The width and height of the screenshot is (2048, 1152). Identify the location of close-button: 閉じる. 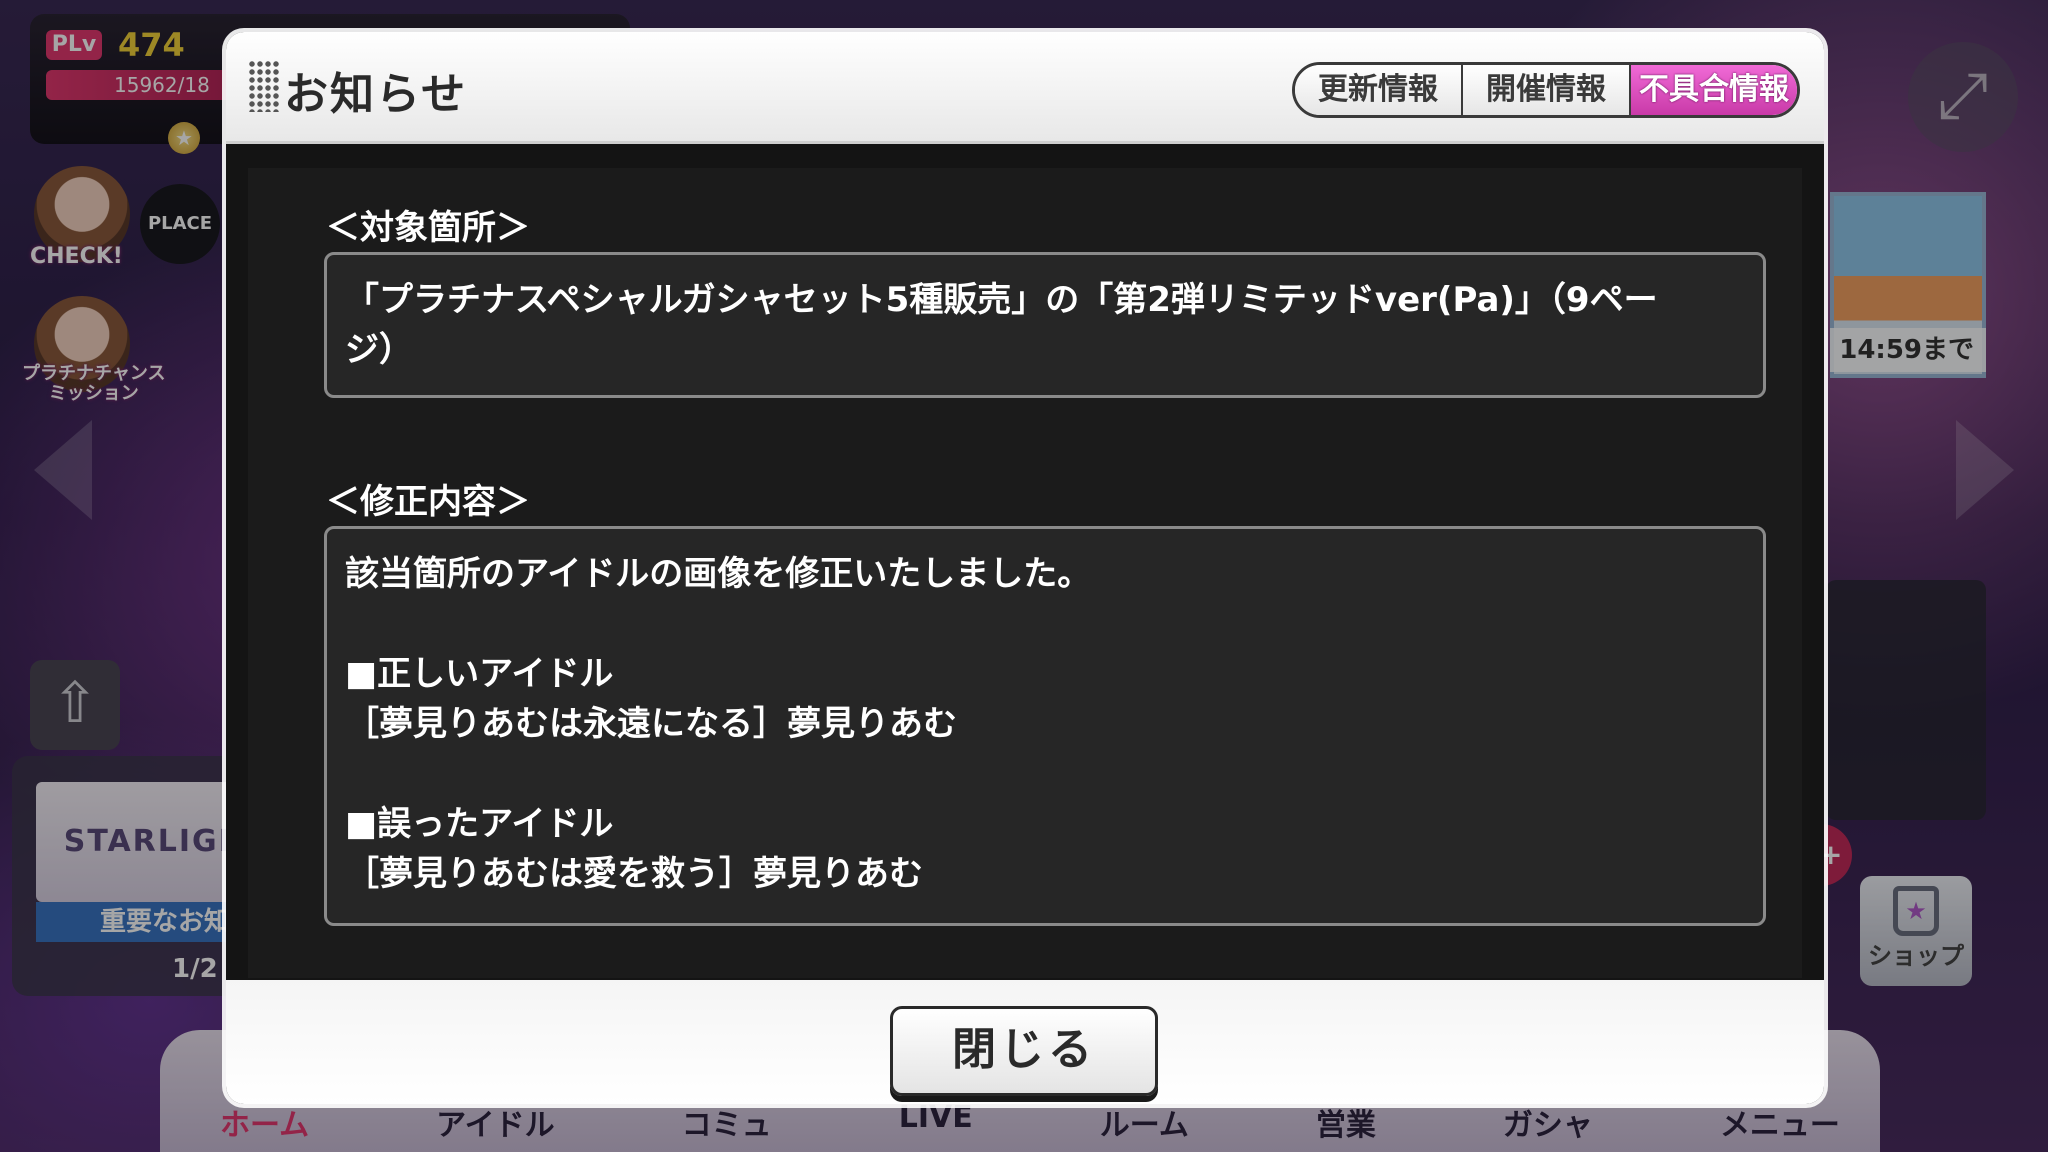
(1024, 1051).